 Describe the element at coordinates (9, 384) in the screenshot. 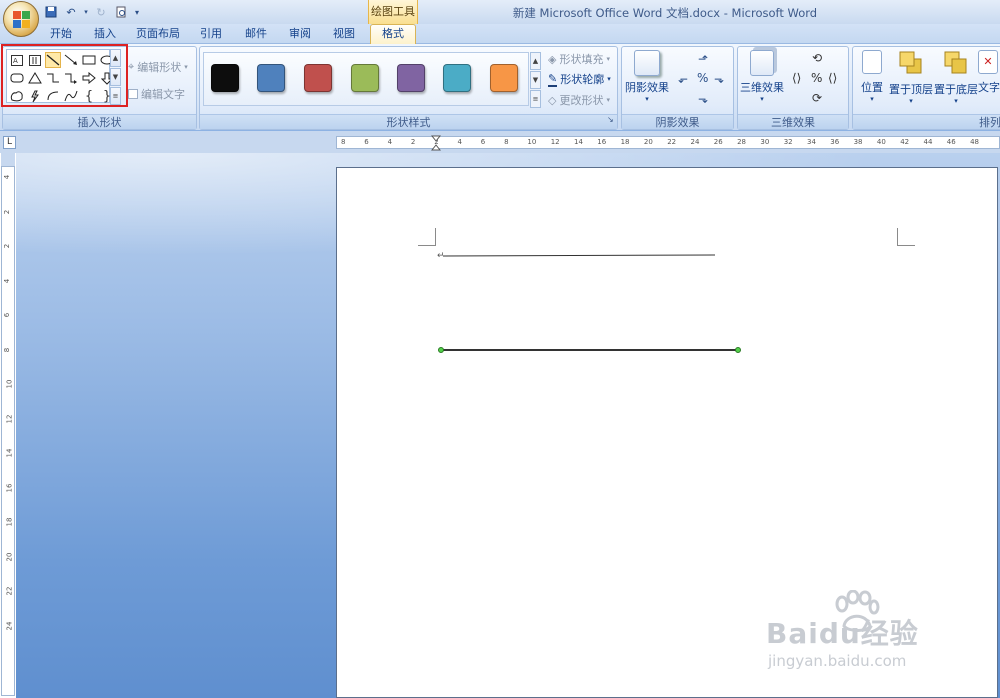

I see `ruler-tick-label: 10` at that location.